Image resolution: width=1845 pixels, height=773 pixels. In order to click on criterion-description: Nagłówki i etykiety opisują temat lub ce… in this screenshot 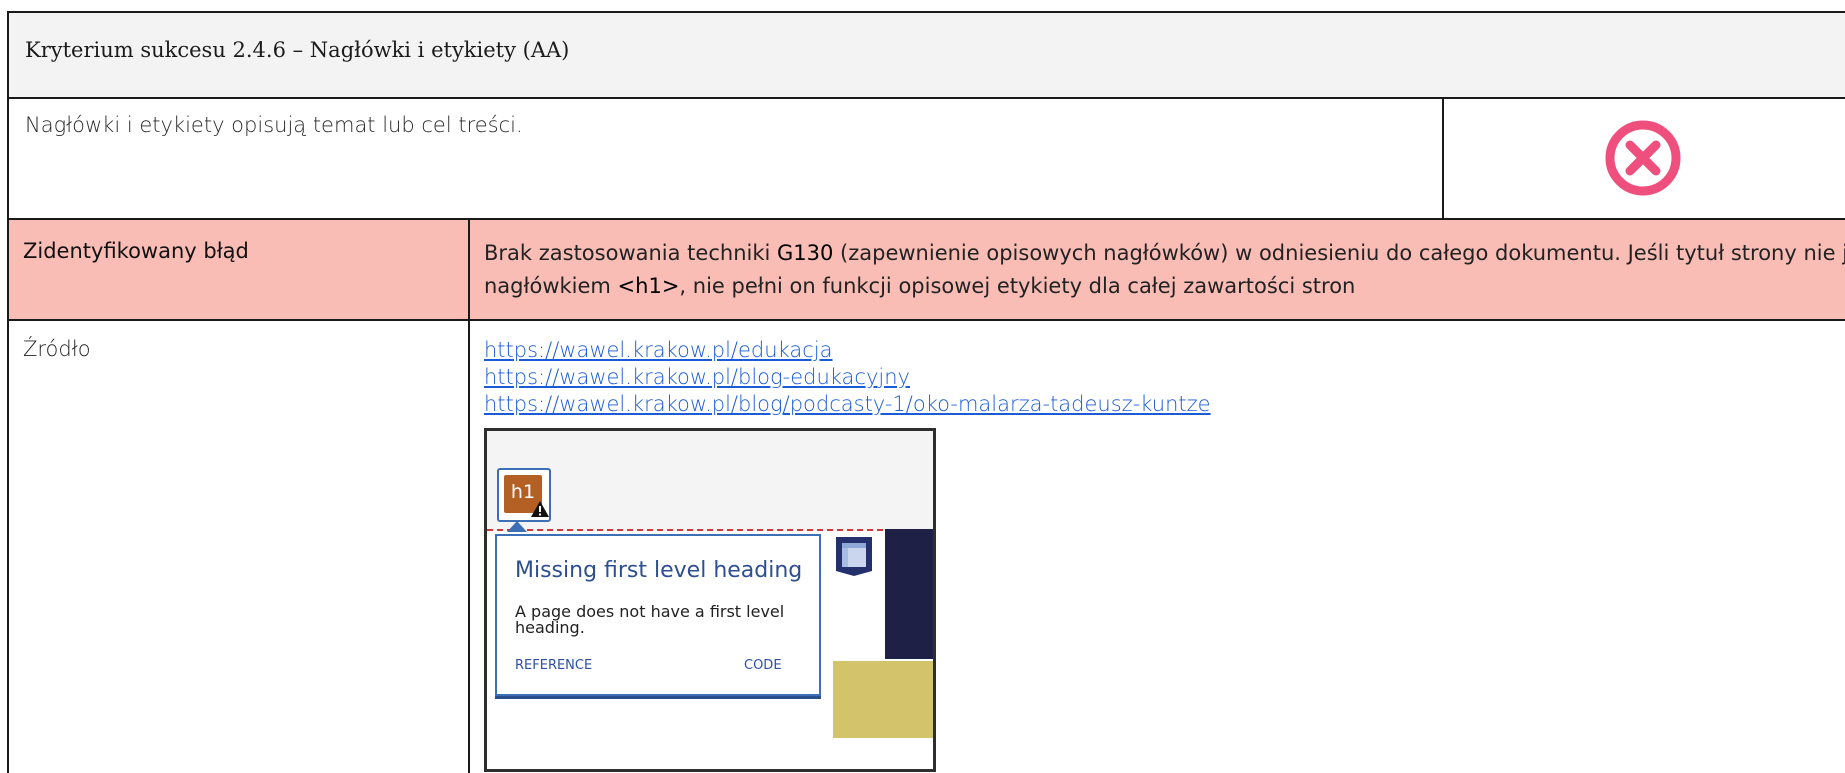, I will do `click(274, 125)`.